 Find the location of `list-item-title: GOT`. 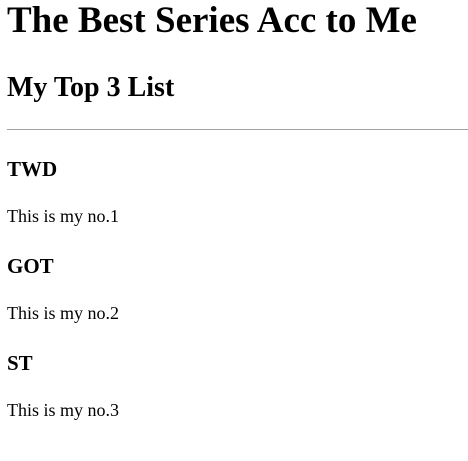

list-item-title: GOT is located at coordinates (30, 266).